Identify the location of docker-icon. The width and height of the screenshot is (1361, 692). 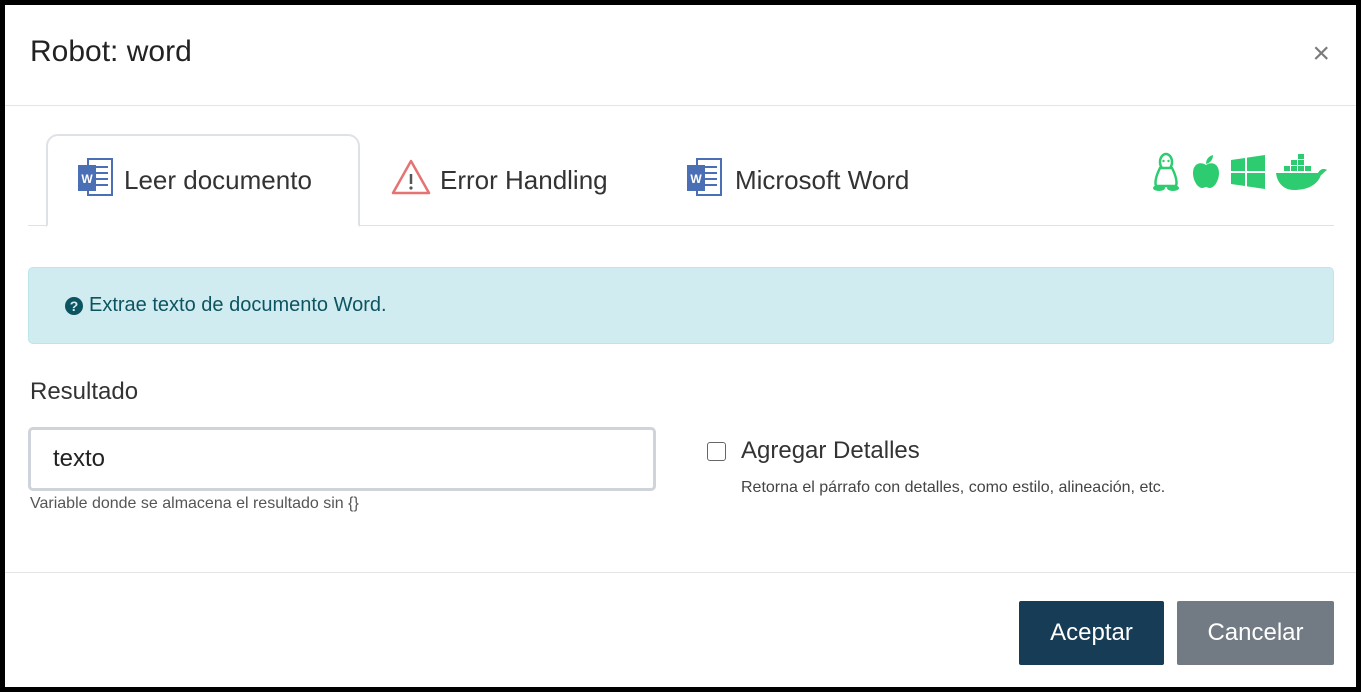
(1301, 174).